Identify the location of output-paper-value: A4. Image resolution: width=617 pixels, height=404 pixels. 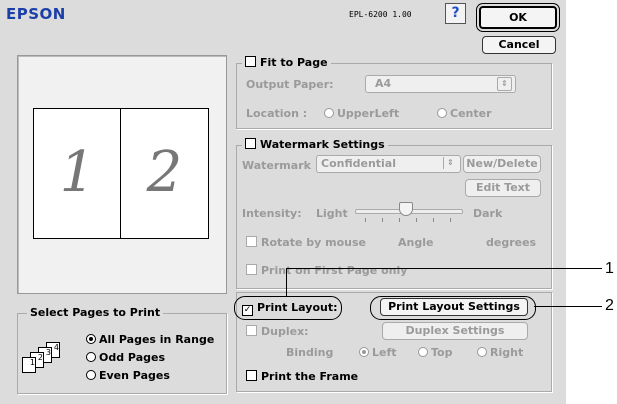
(383, 83).